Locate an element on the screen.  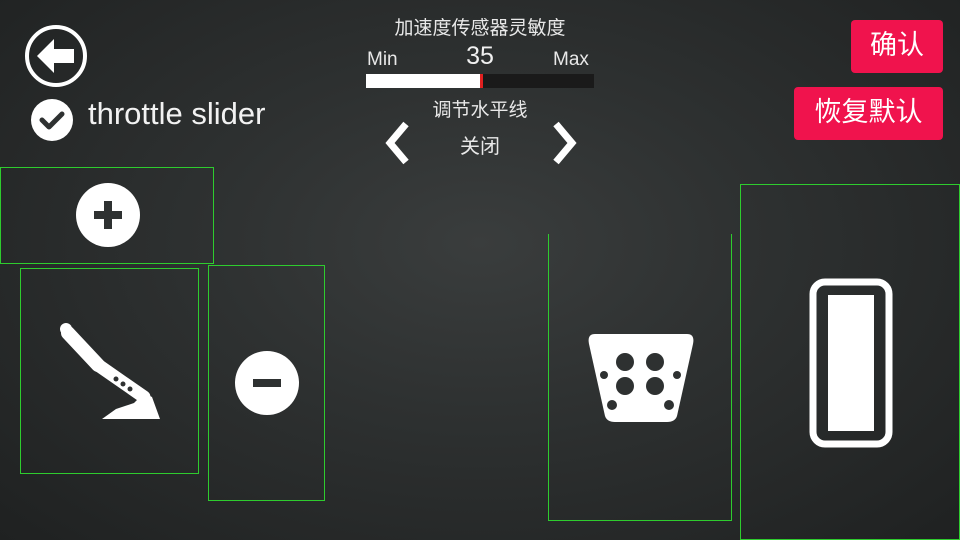
sensitivity-slider is located at coordinates (480, 81).